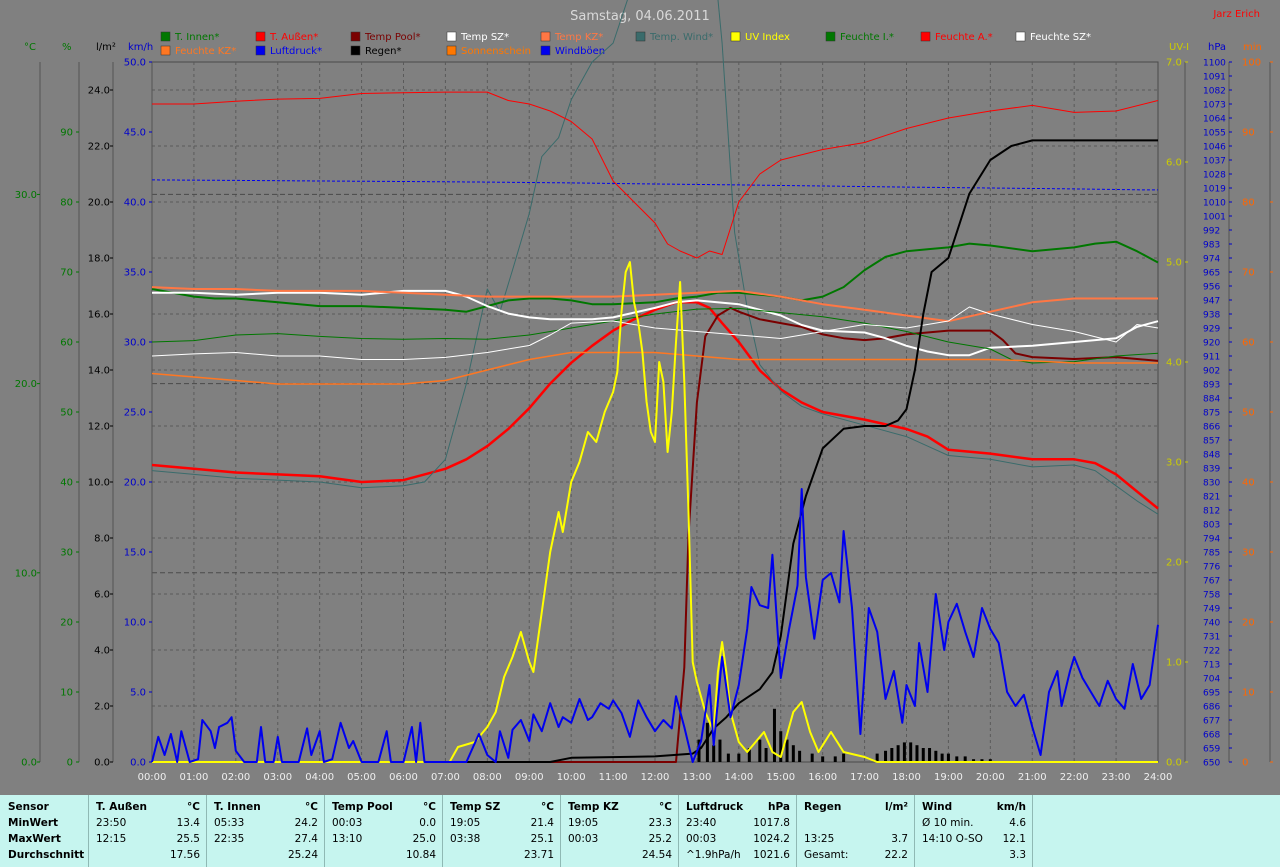  Describe the element at coordinates (266, 855) in the screenshot. I see `stats-cell-row: 25.24` at that location.